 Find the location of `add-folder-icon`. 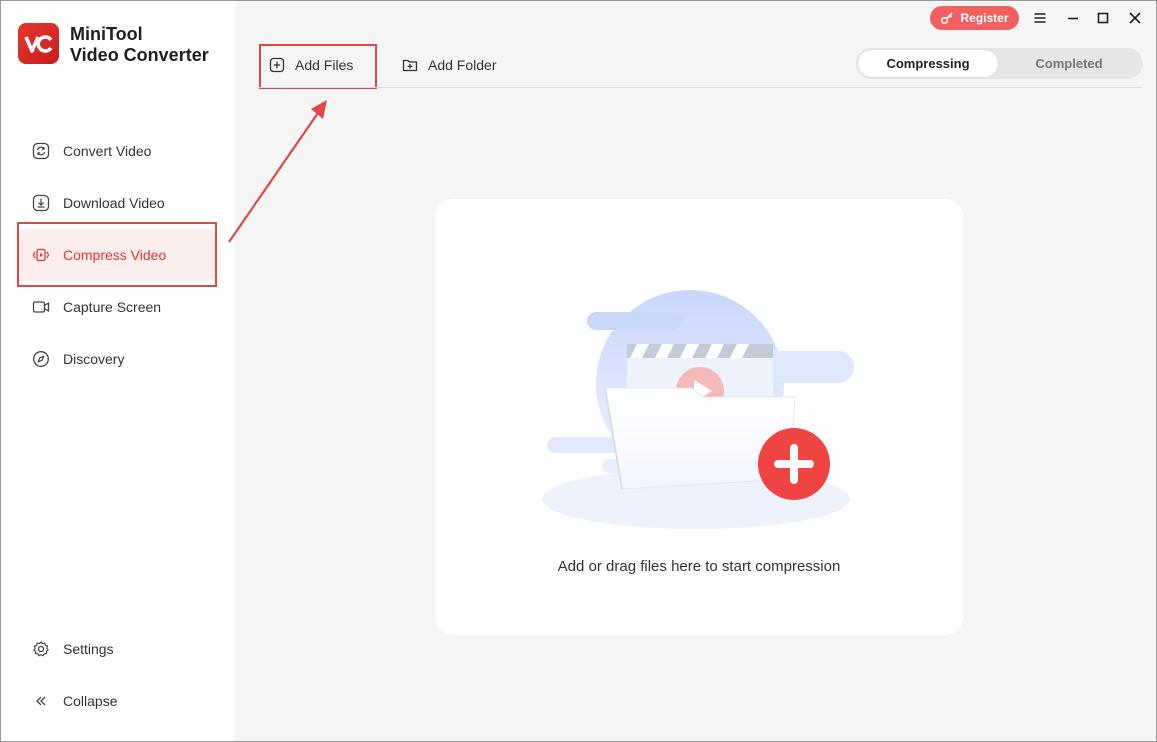

add-folder-icon is located at coordinates (410, 65).